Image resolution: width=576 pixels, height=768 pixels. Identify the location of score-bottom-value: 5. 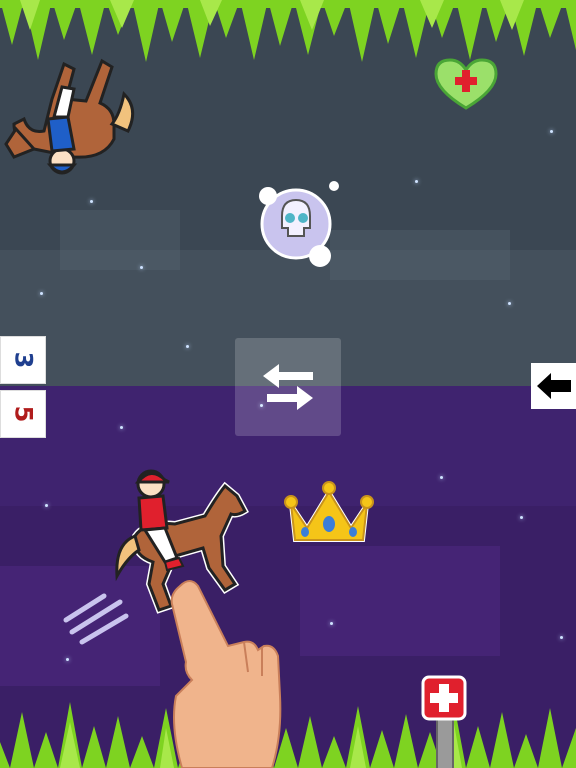
(22, 414).